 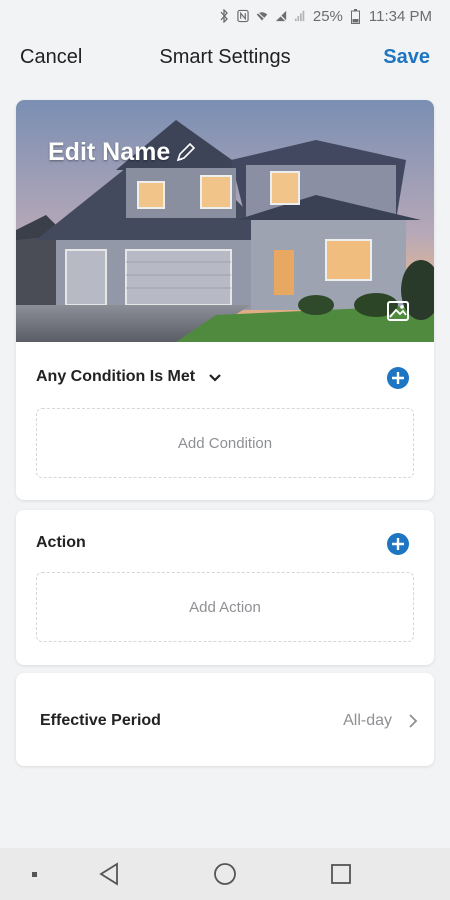 What do you see at coordinates (281, 16) in the screenshot?
I see `no-signal-icon` at bounding box center [281, 16].